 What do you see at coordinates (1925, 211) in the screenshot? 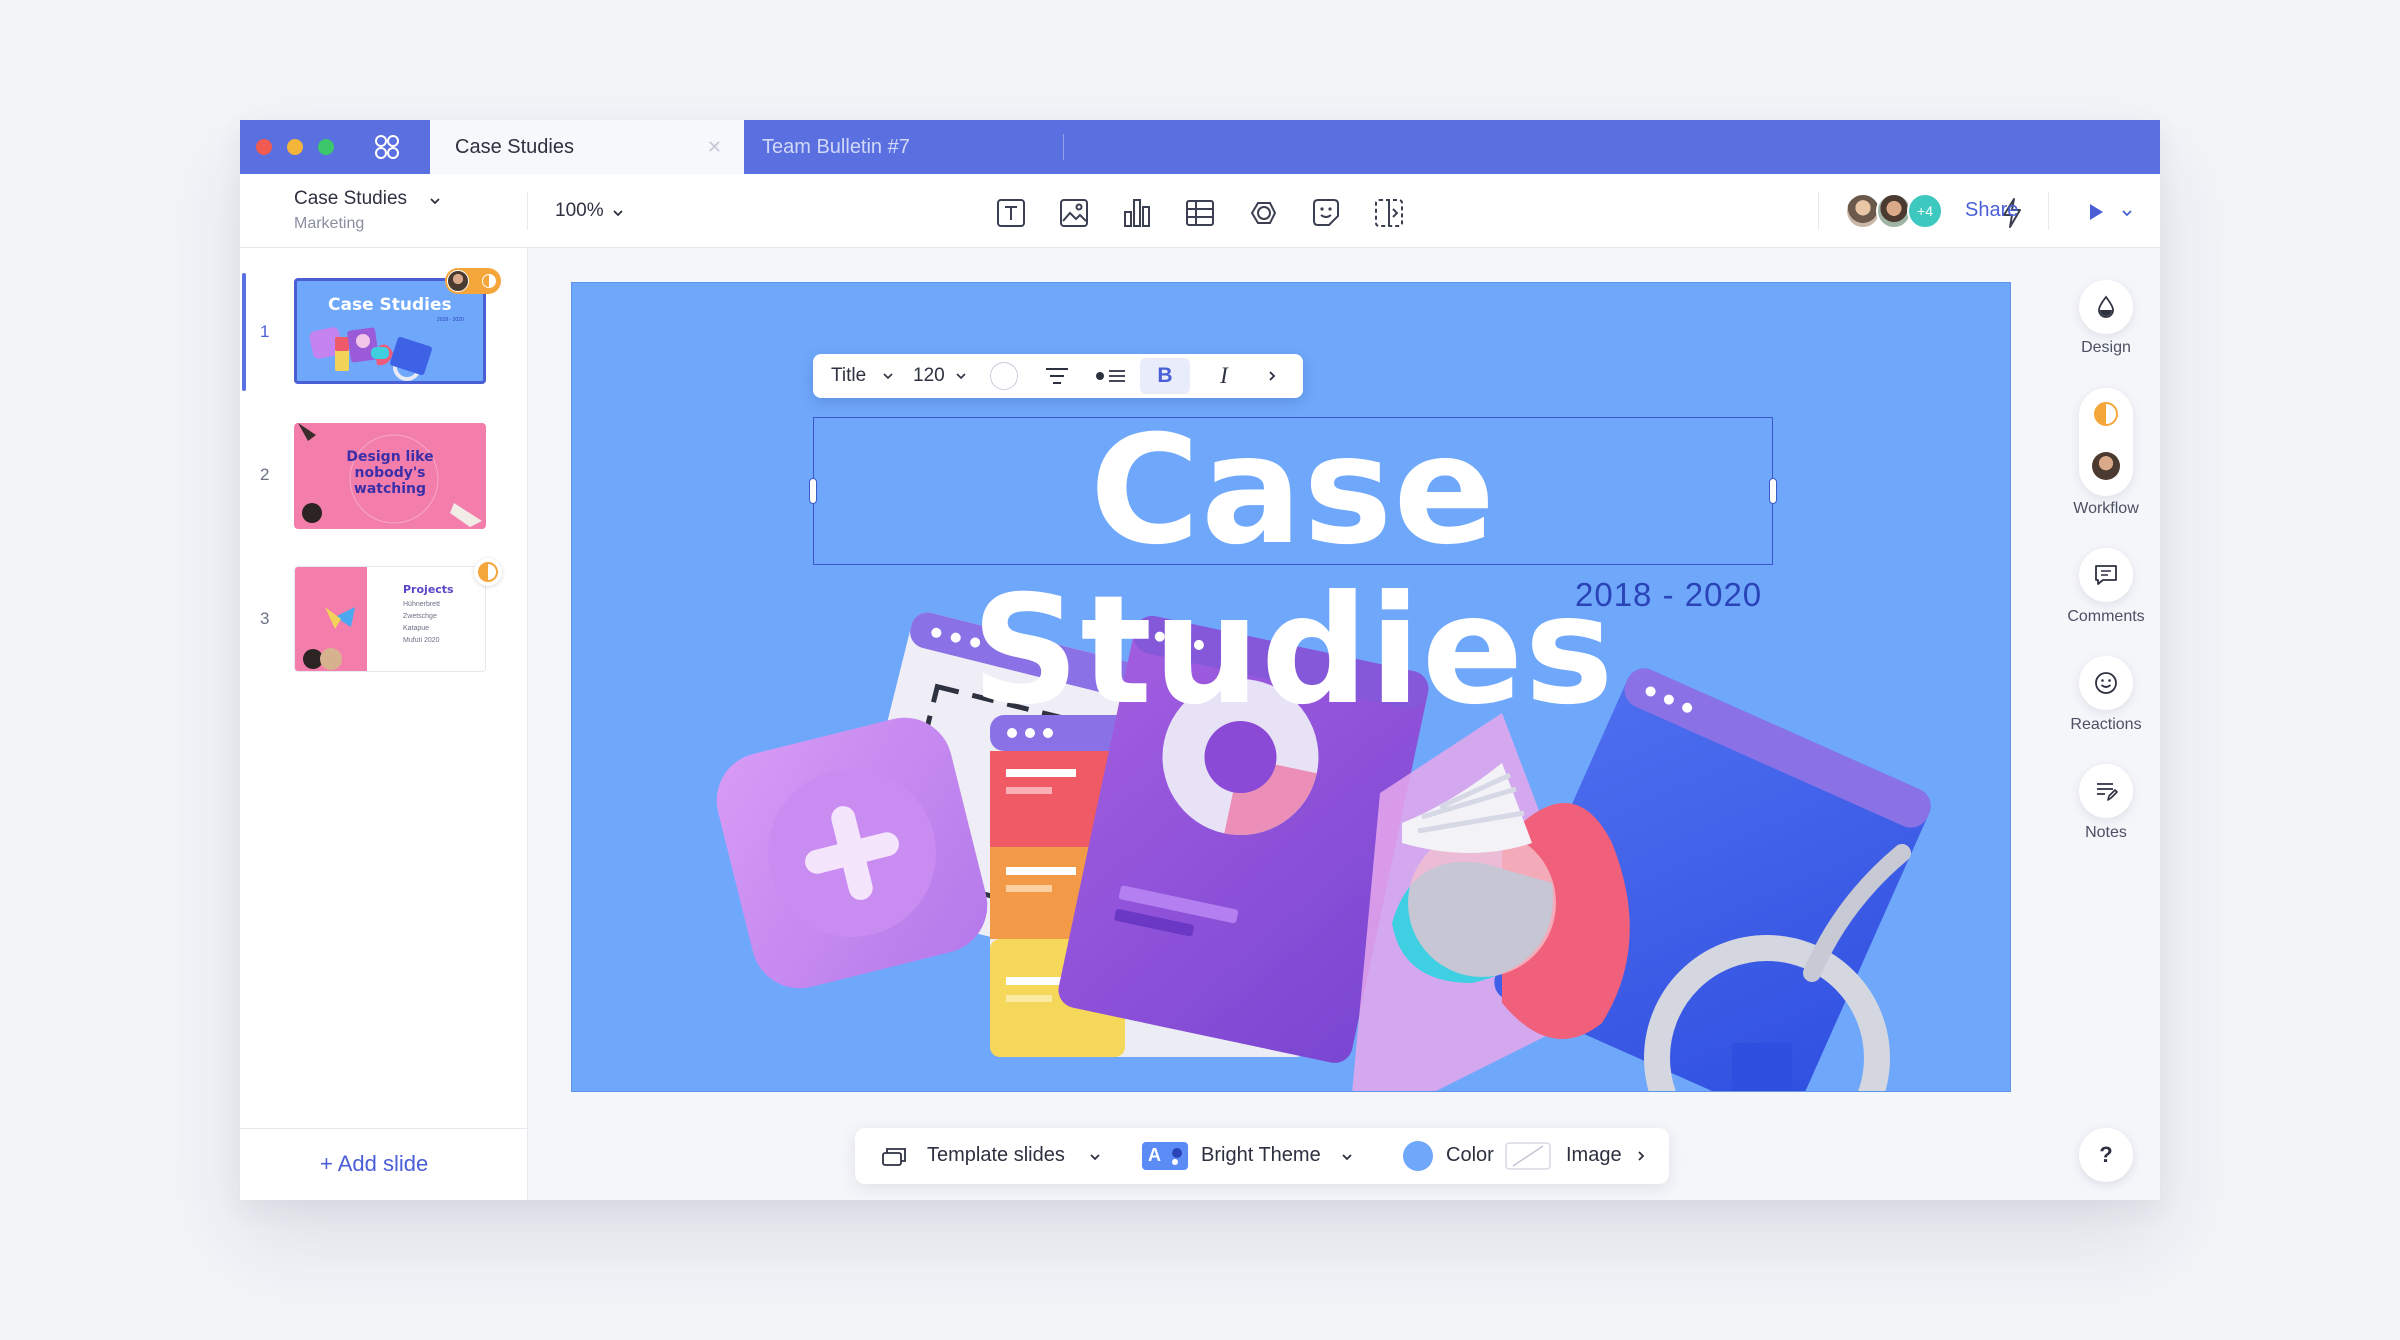
I see `collaborators-count-badge: +4` at bounding box center [1925, 211].